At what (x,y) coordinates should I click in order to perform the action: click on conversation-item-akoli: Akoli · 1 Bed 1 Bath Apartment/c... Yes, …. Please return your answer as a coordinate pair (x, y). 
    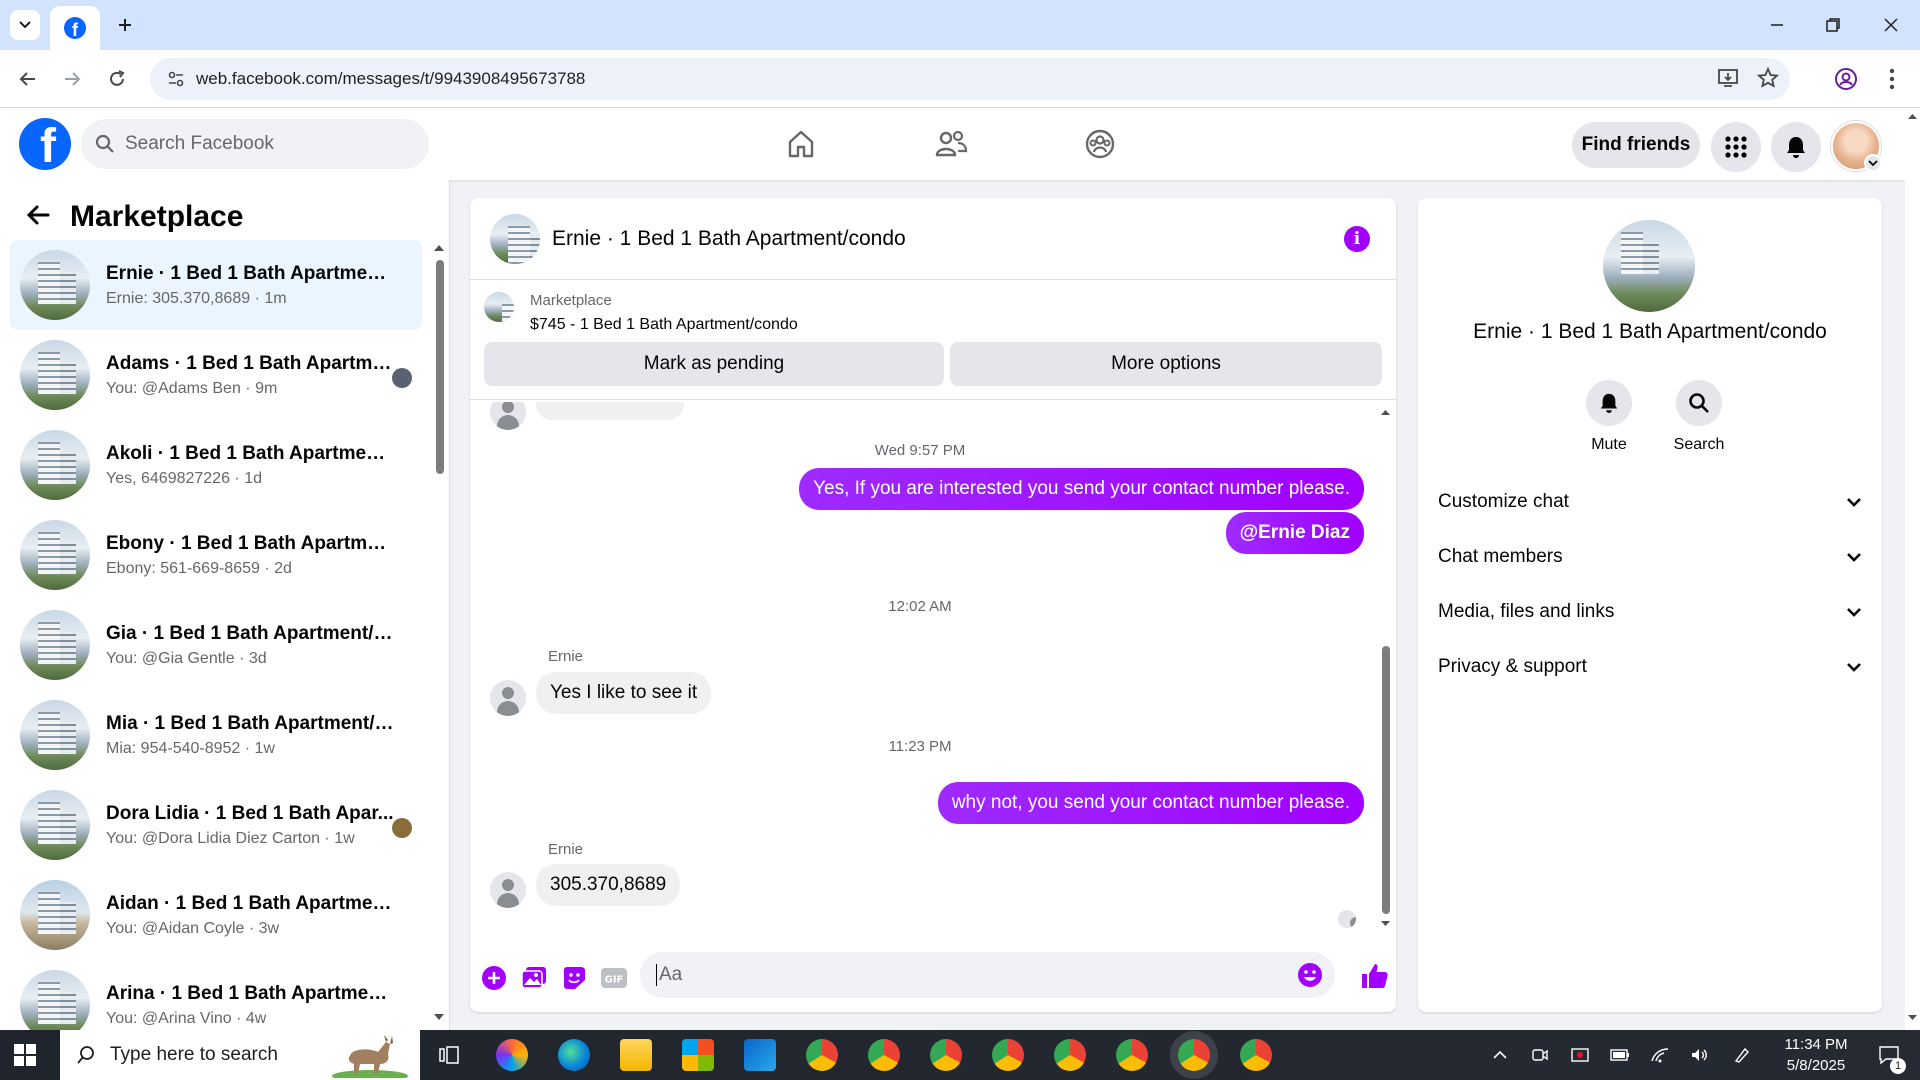
    Looking at the image, I should click on (216, 465).